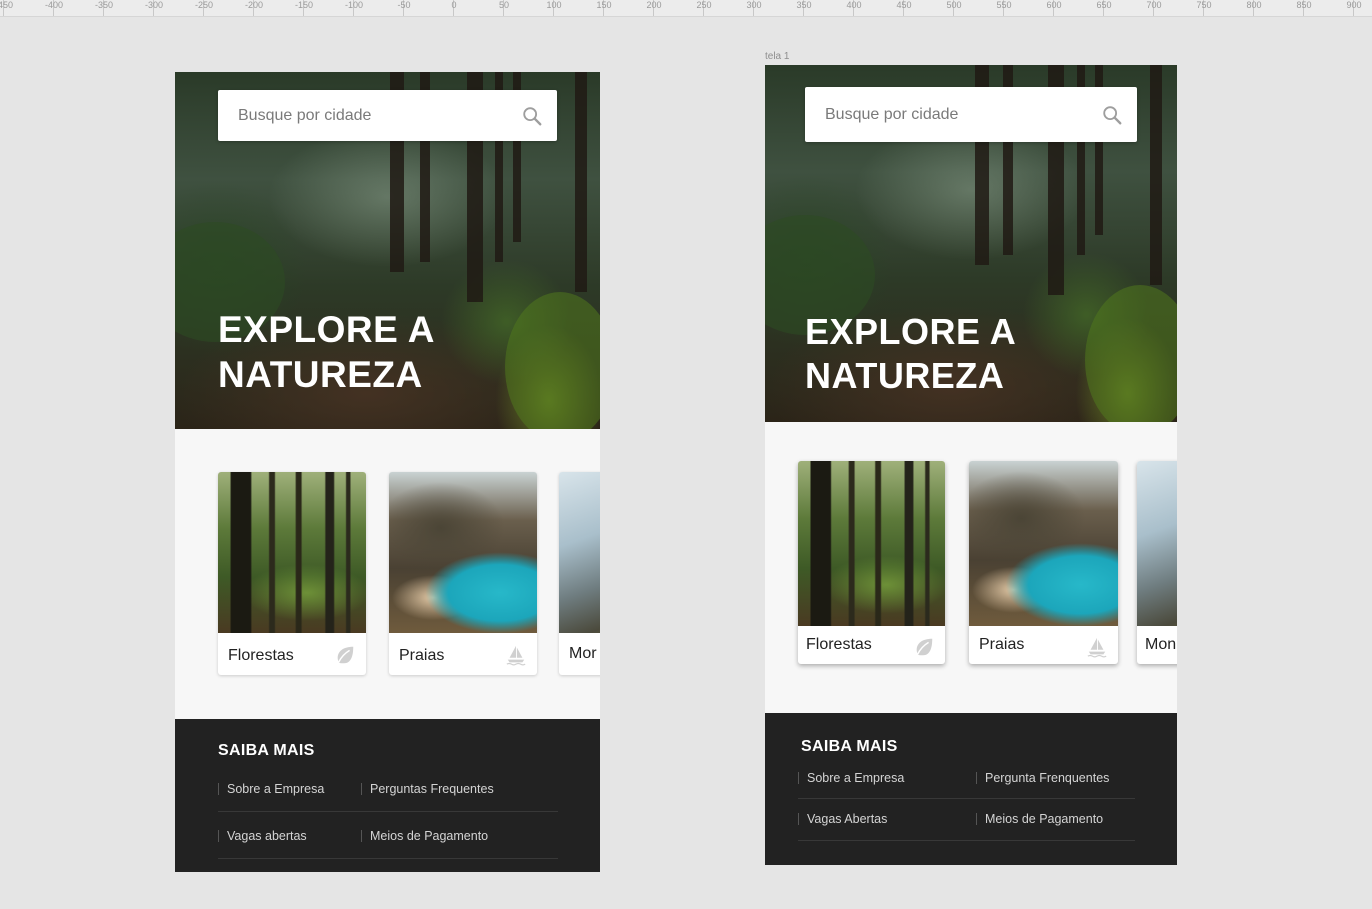 The image size is (1372, 909). I want to click on ruler-tick-label: 900, so click(1354, 5).